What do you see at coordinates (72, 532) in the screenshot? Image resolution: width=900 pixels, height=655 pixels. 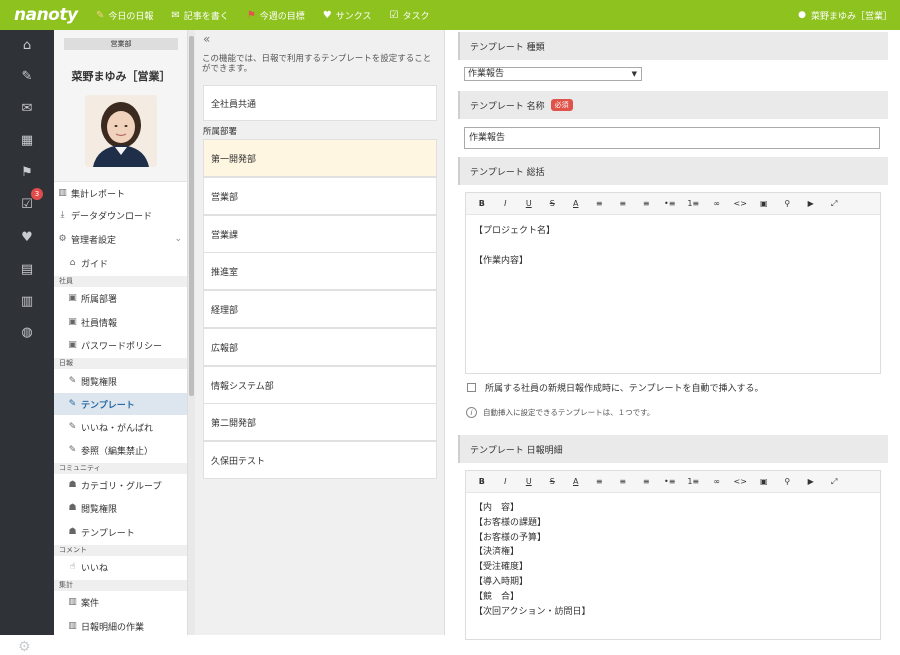 I see `users-icon: ☗` at bounding box center [72, 532].